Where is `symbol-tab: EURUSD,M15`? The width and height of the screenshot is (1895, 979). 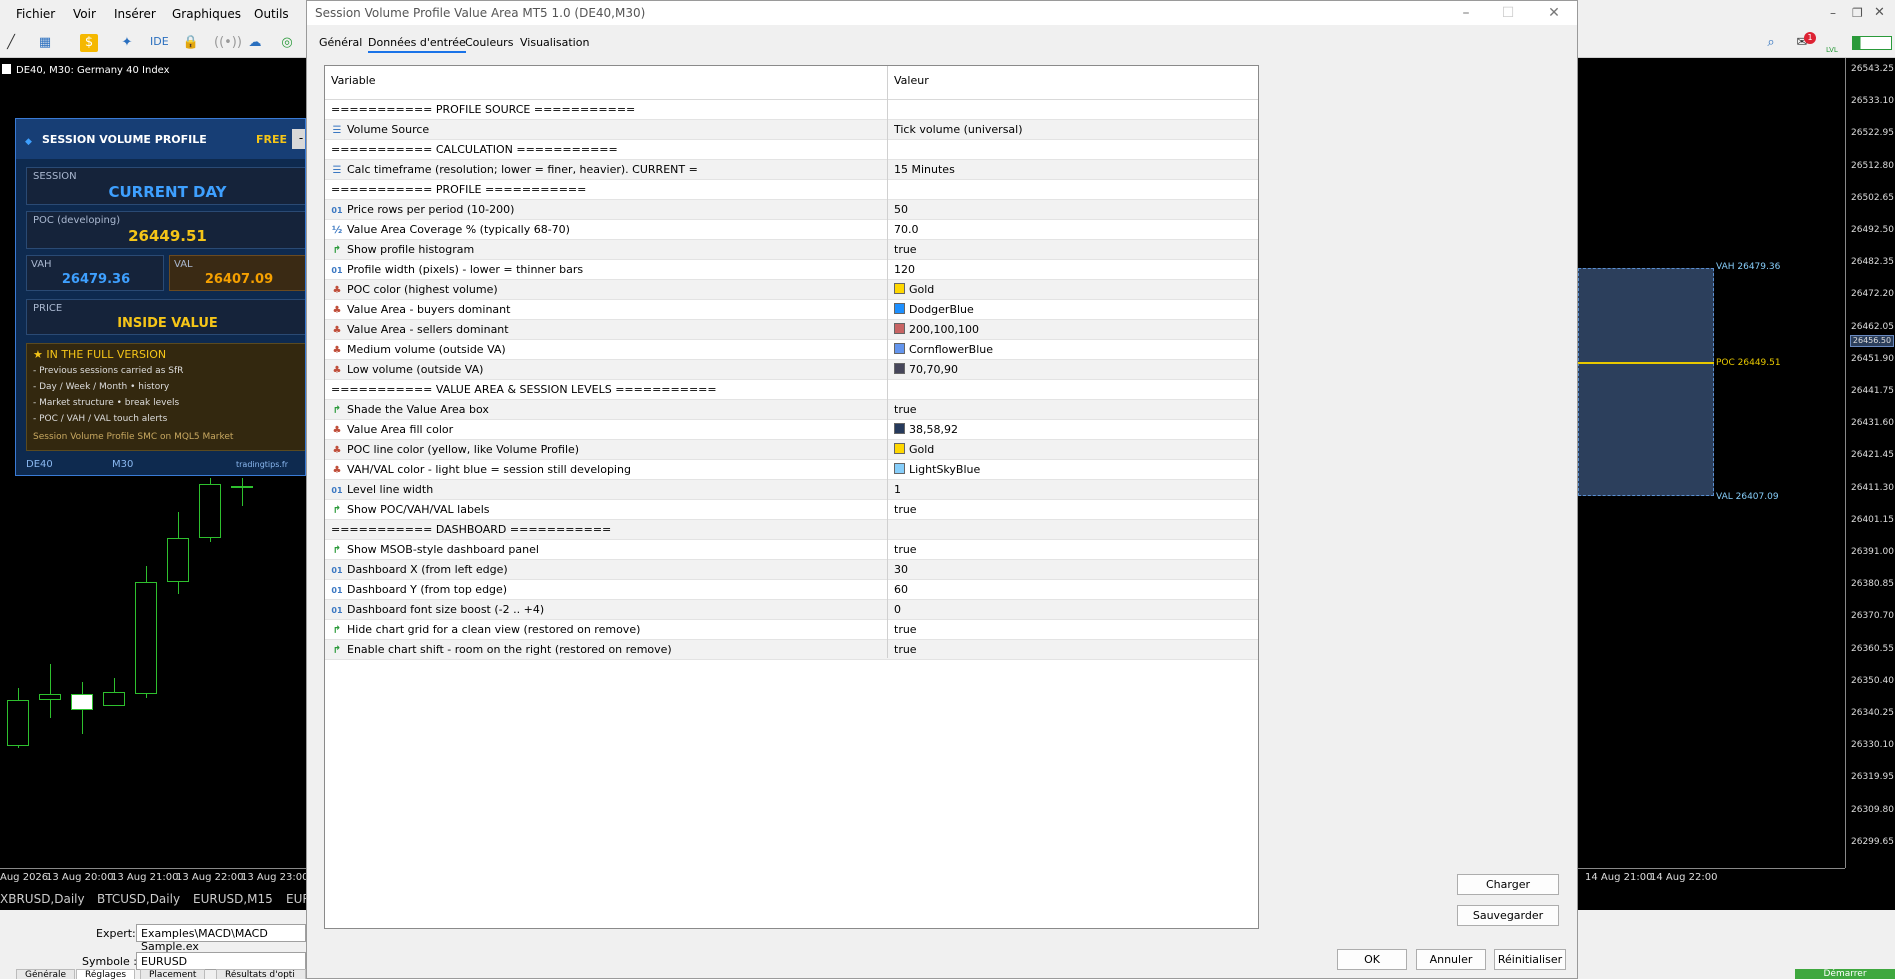
symbol-tab: EURUSD,M15 is located at coordinates (233, 899).